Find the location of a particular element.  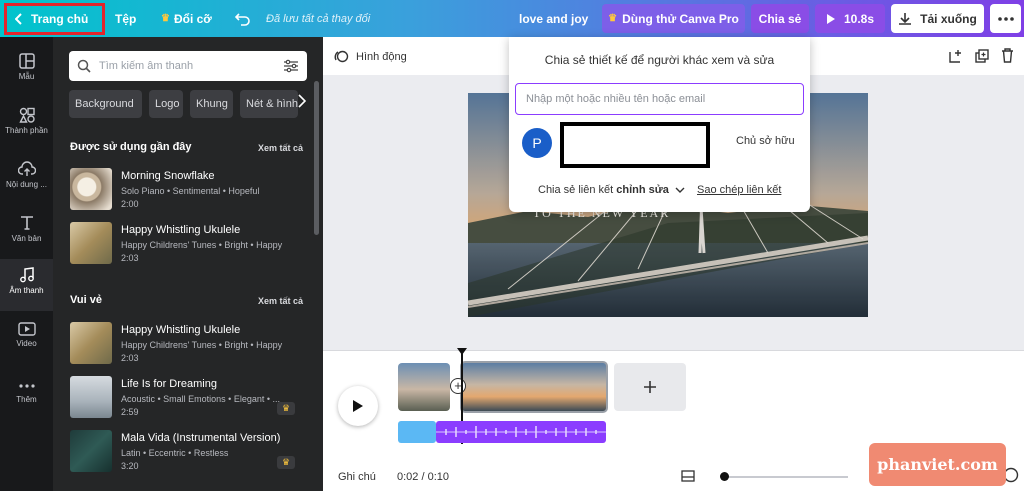

pro-crown-badge: ♛ is located at coordinates (286, 462).